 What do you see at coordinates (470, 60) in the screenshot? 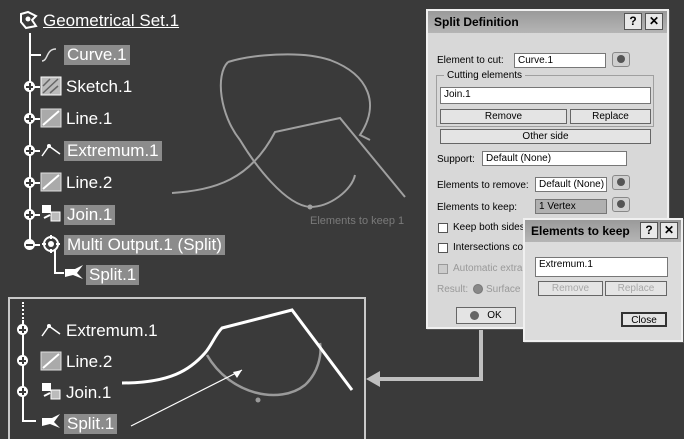
I see `element-to-cut-label: Element to cut:` at bounding box center [470, 60].